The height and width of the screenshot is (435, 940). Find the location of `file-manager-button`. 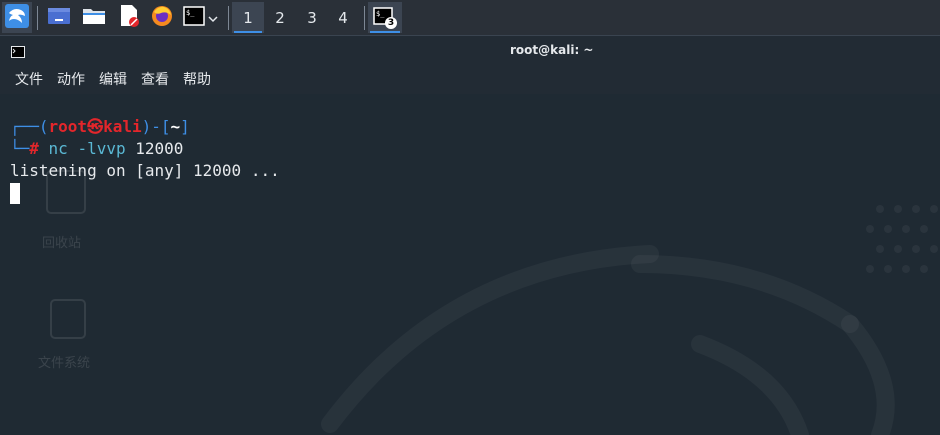

file-manager-button is located at coordinates (94, 17).